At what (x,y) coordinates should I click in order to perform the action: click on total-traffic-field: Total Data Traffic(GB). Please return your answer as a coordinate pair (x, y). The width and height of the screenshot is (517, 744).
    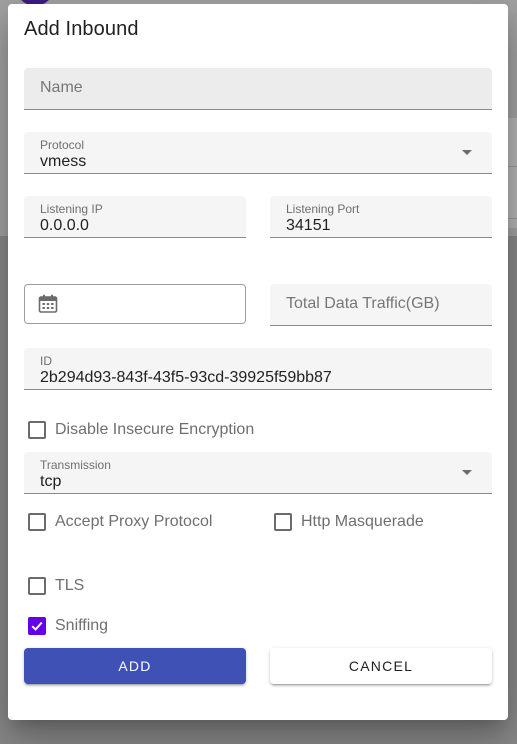
    Looking at the image, I should click on (381, 305).